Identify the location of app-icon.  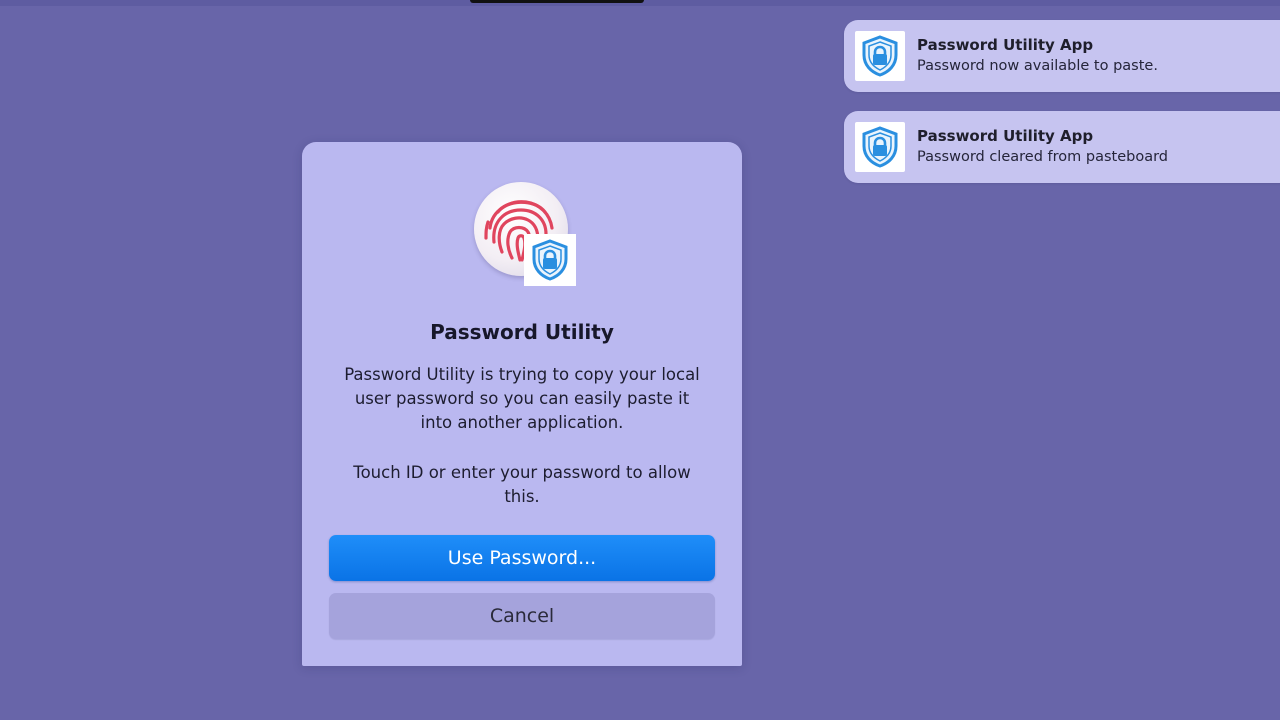
(526, 234).